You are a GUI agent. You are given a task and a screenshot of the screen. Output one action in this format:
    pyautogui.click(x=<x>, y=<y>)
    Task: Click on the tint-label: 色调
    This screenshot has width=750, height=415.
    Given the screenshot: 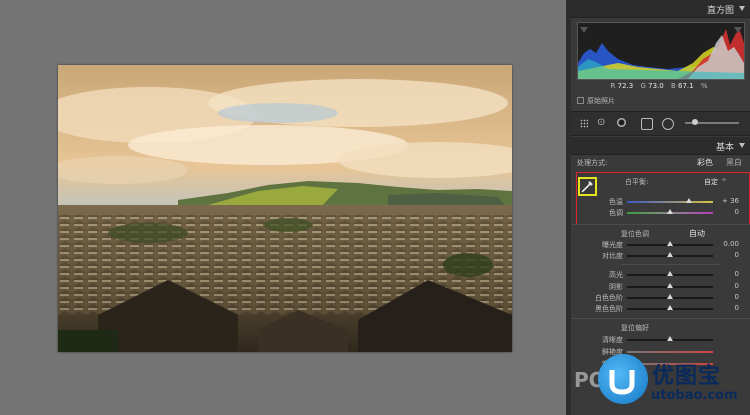 What is the action you would take?
    pyautogui.click(x=616, y=213)
    